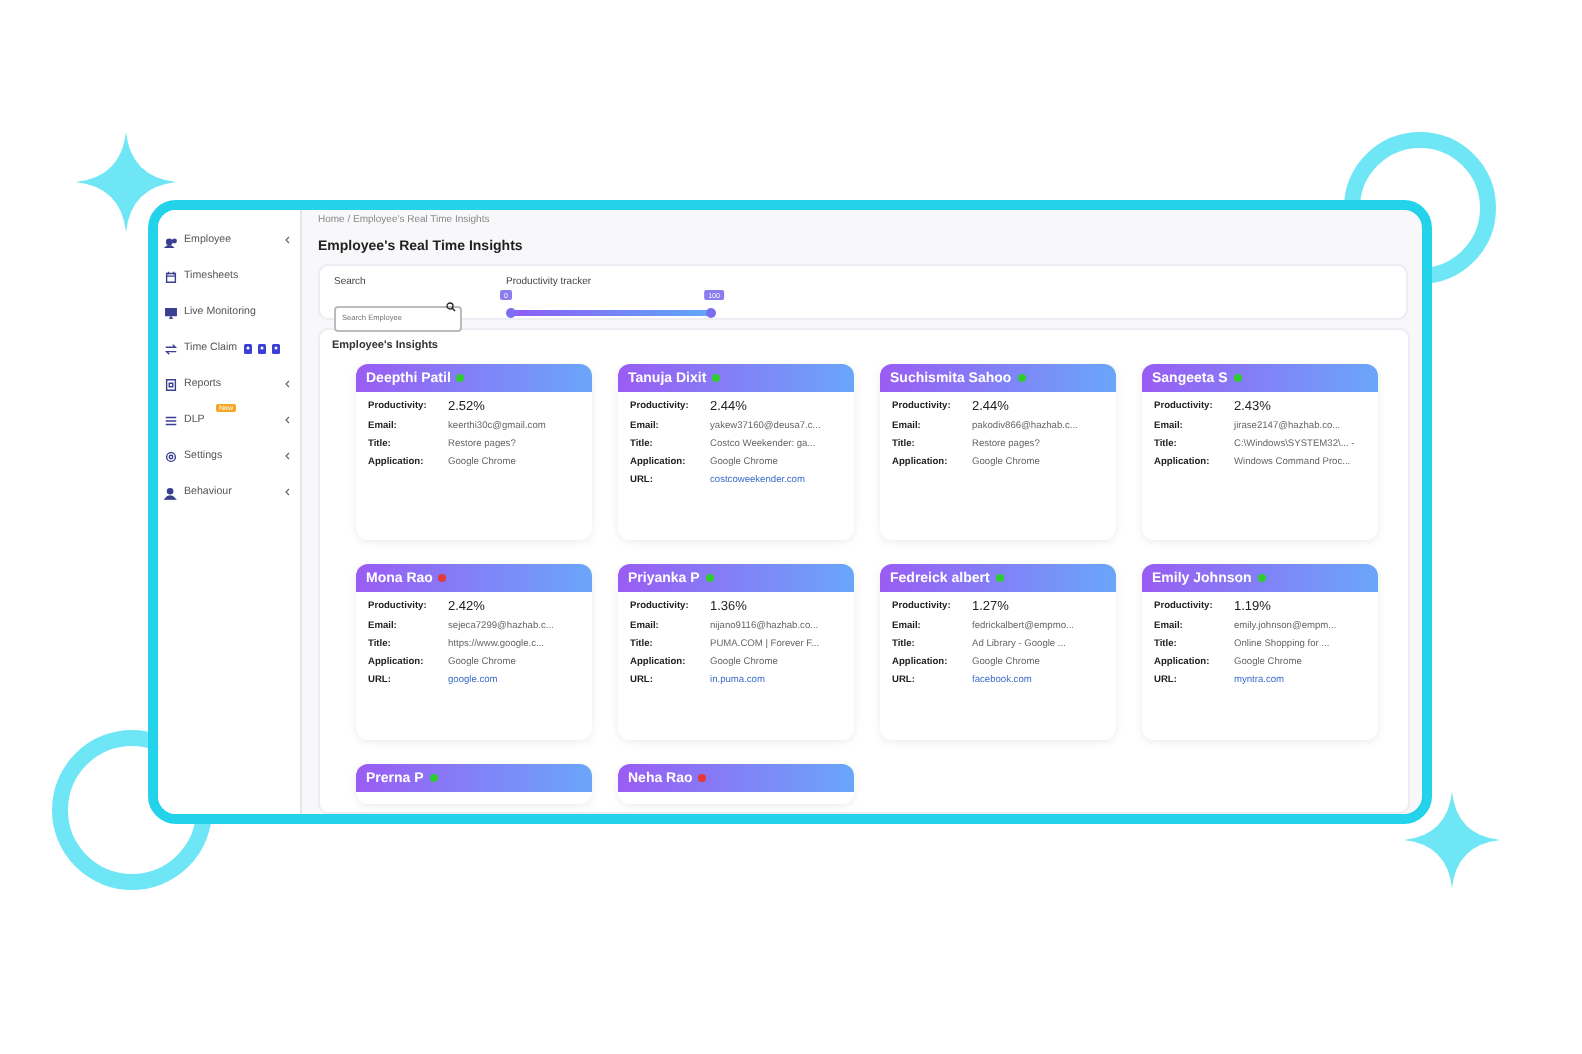 The width and height of the screenshot is (1582, 1054). What do you see at coordinates (451, 307) in the screenshot?
I see `search-icon` at bounding box center [451, 307].